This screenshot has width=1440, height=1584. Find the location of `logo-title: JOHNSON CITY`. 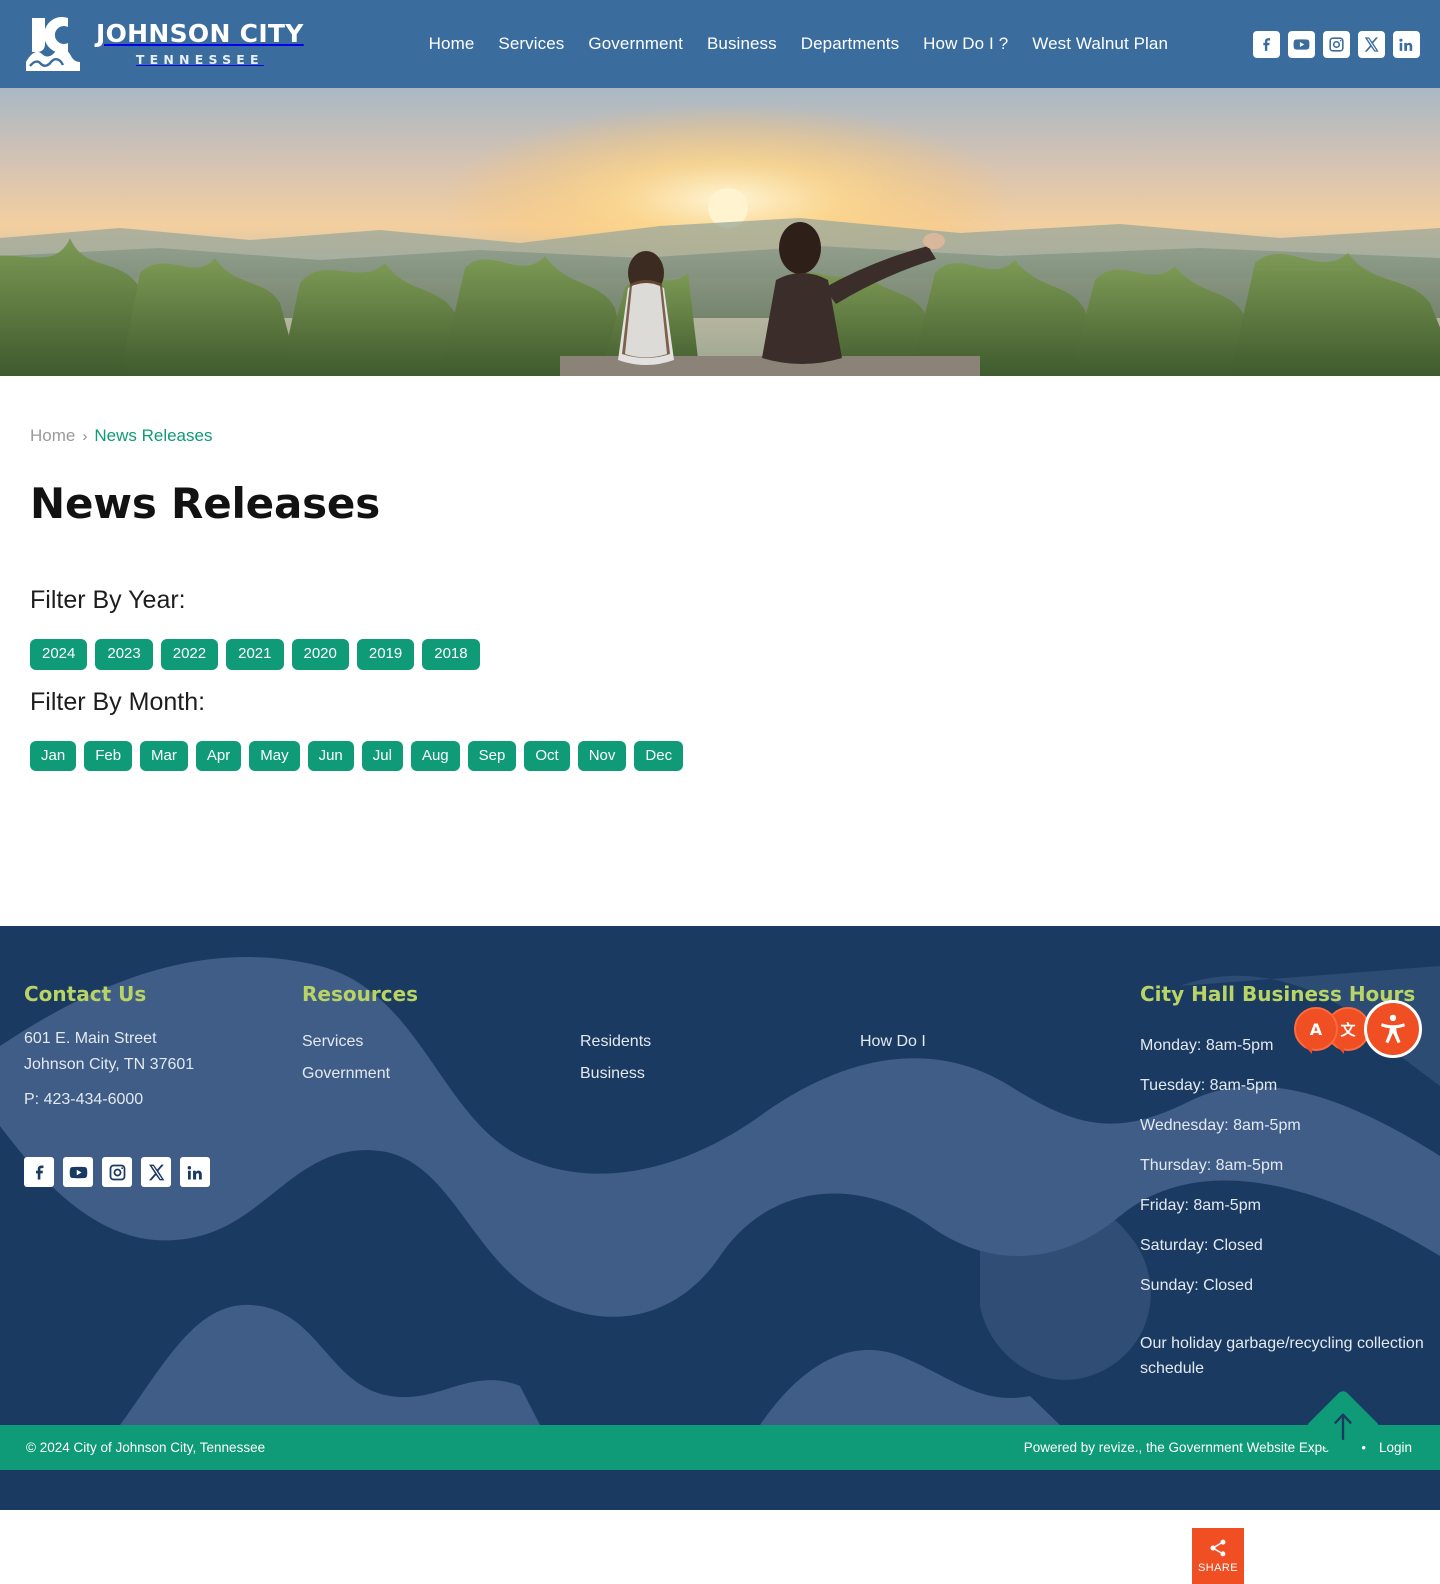

logo-title: JOHNSON CITY is located at coordinates (200, 34).